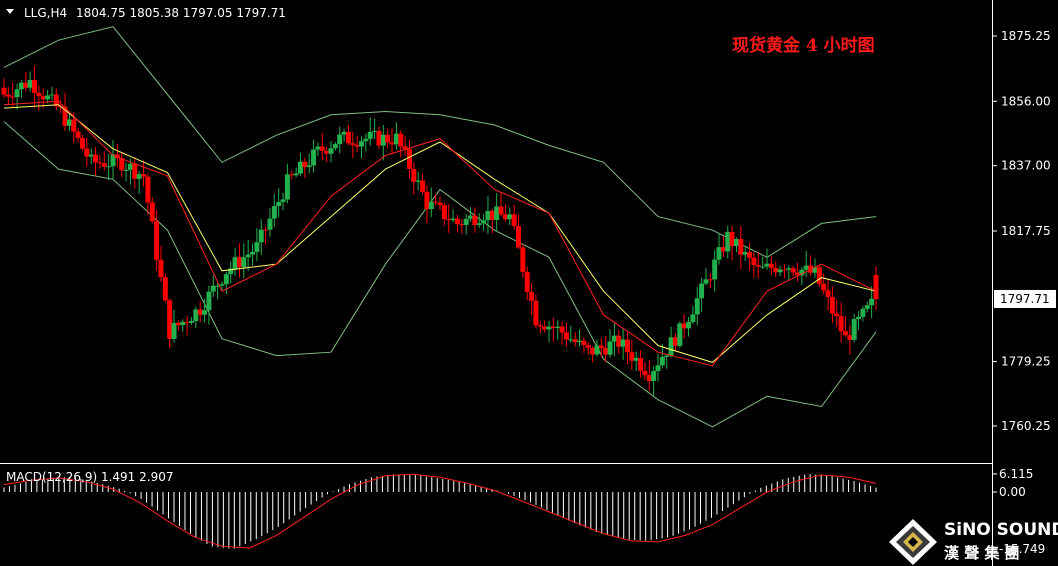  What do you see at coordinates (10, 11) in the screenshot?
I see `dropdown-triangle-icon` at bounding box center [10, 11].